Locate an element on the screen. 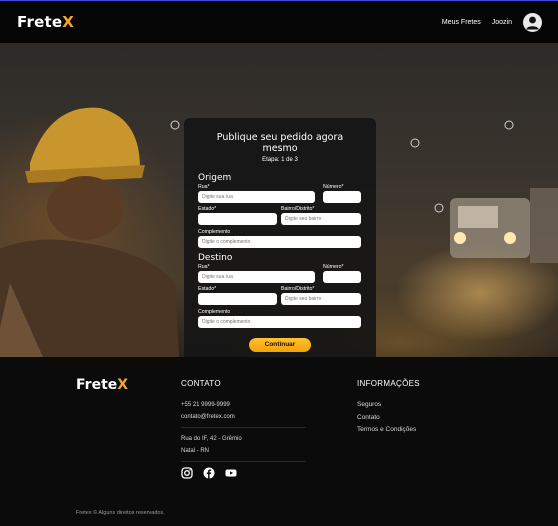 The height and width of the screenshot is (526, 558). origem-estado-label: Estado* is located at coordinates (207, 209).